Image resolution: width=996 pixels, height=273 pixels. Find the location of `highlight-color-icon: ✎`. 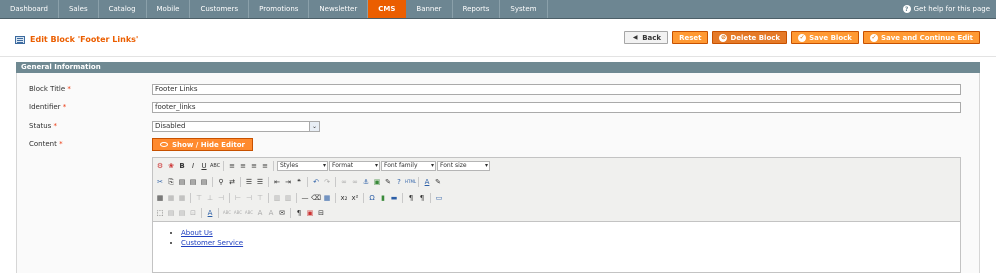

highlight-color-icon: ✎ is located at coordinates (438, 182).